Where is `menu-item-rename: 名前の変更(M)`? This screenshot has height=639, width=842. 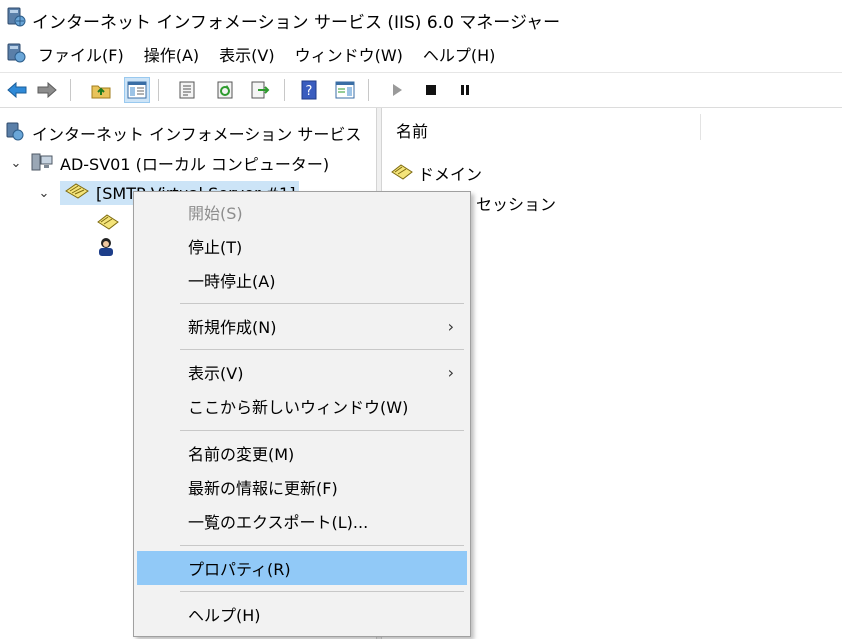
menu-item-rename: 名前の変更(M) is located at coordinates (302, 453).